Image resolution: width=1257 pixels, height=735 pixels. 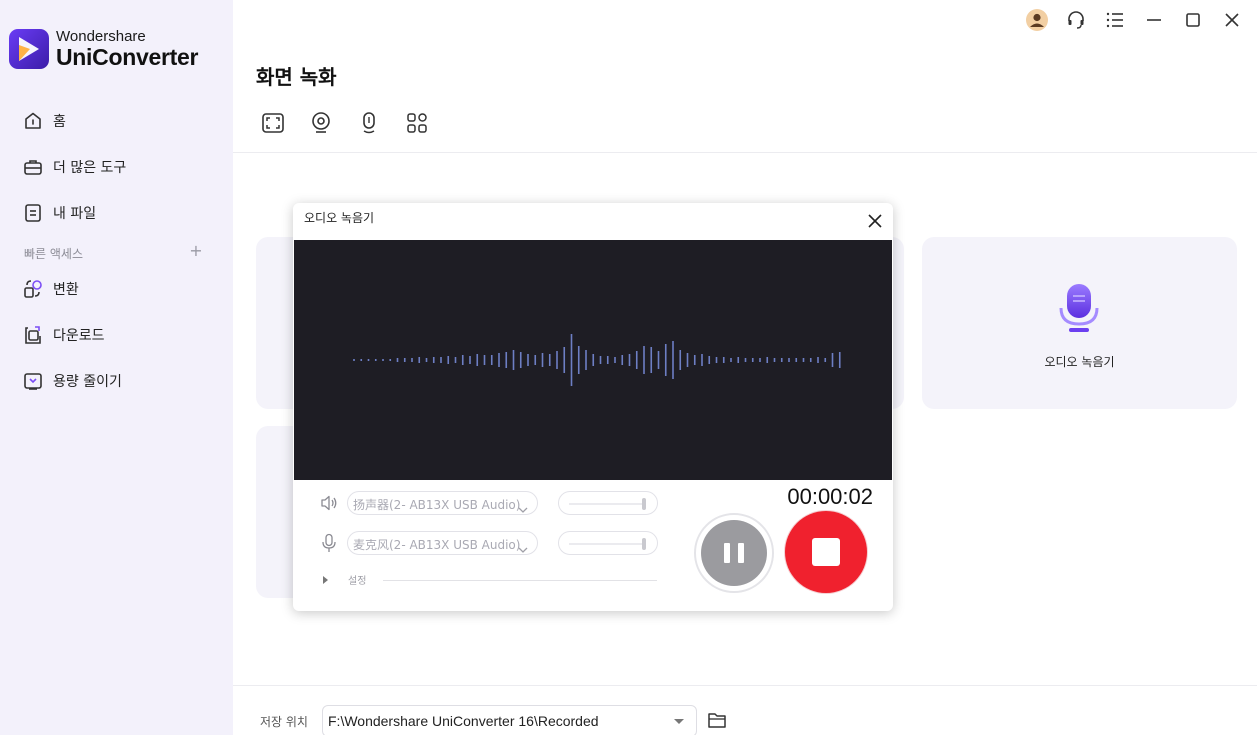 I want to click on product-name: UniConverter, so click(x=127, y=57).